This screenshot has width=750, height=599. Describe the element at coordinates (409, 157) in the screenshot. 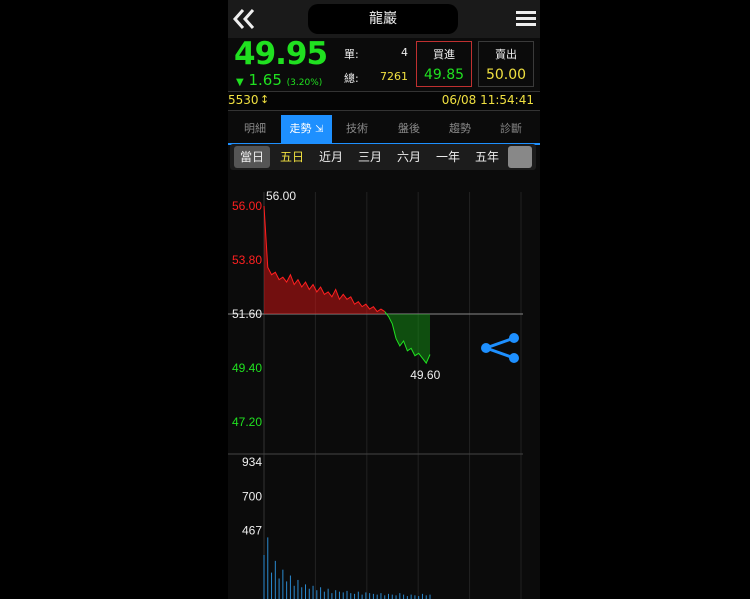

I see `range-6m: 六月` at that location.